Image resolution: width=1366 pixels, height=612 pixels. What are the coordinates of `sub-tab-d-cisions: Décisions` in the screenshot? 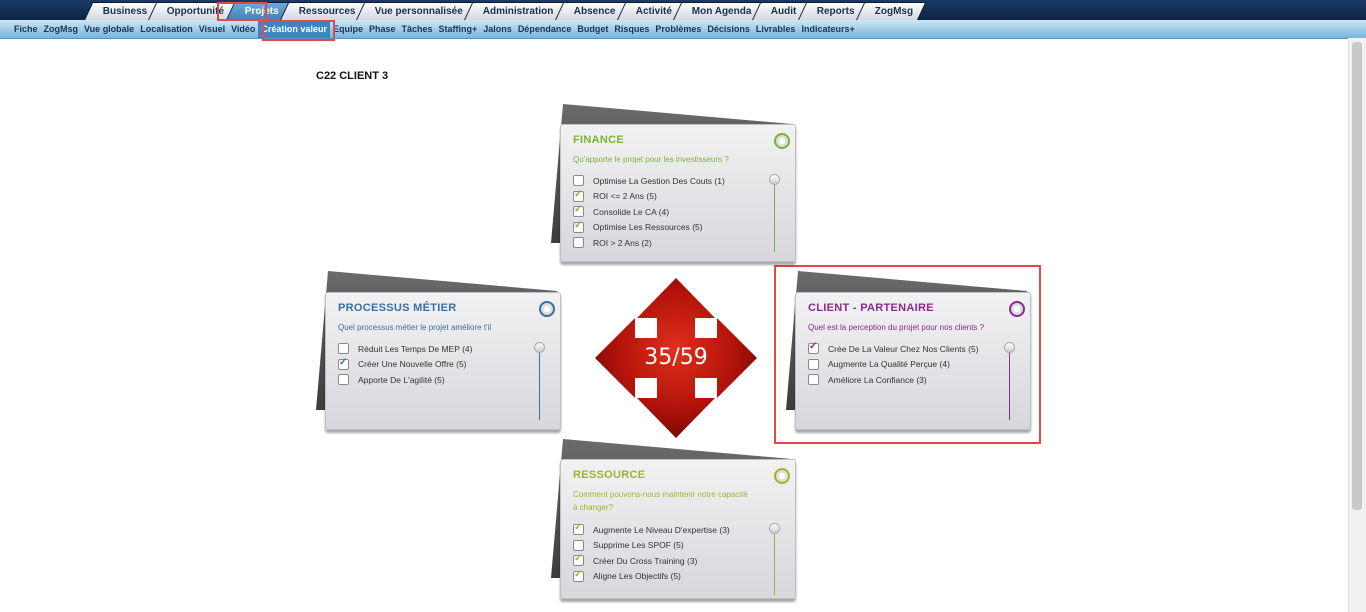 It's located at (728, 29).